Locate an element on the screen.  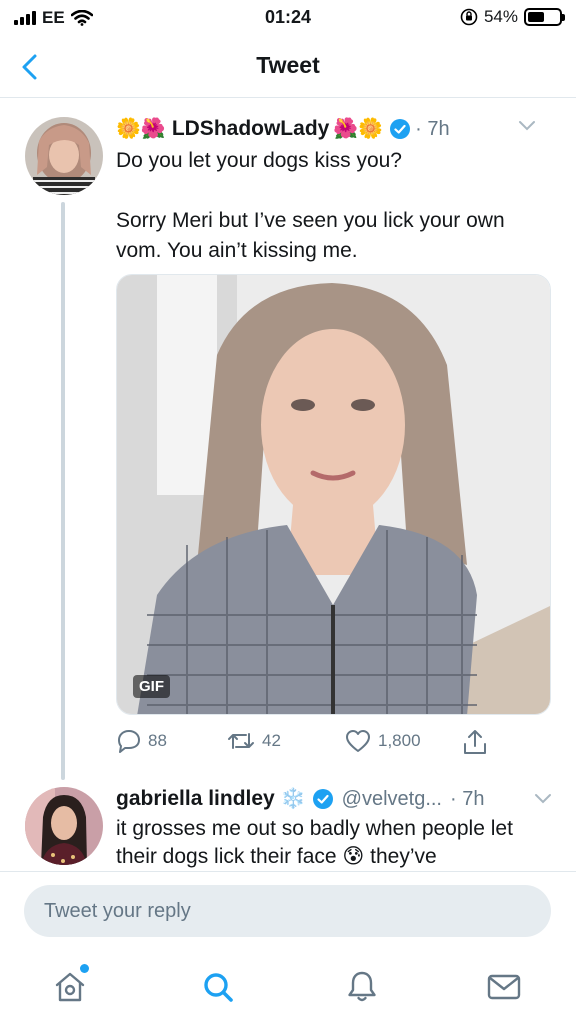
share-button is located at coordinates (475, 742).